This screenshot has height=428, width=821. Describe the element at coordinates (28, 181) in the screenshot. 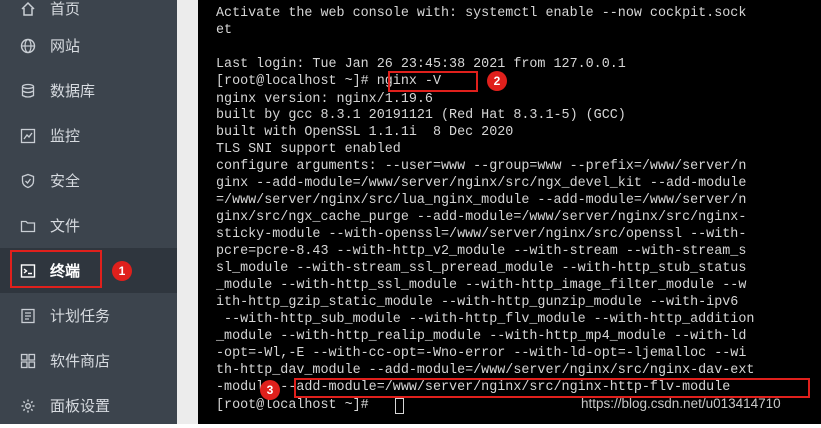

I see `shield-icon` at that location.